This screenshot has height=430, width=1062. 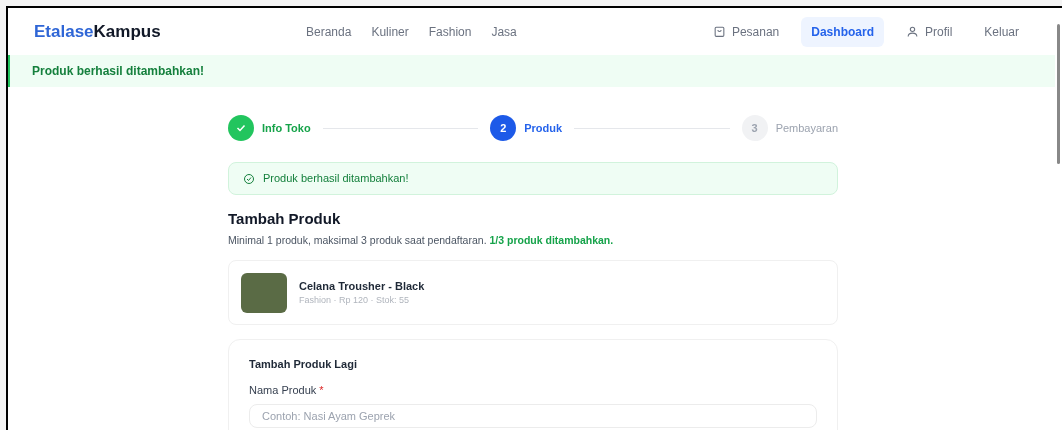 I want to click on photo-placeholder, so click(x=264, y=292).